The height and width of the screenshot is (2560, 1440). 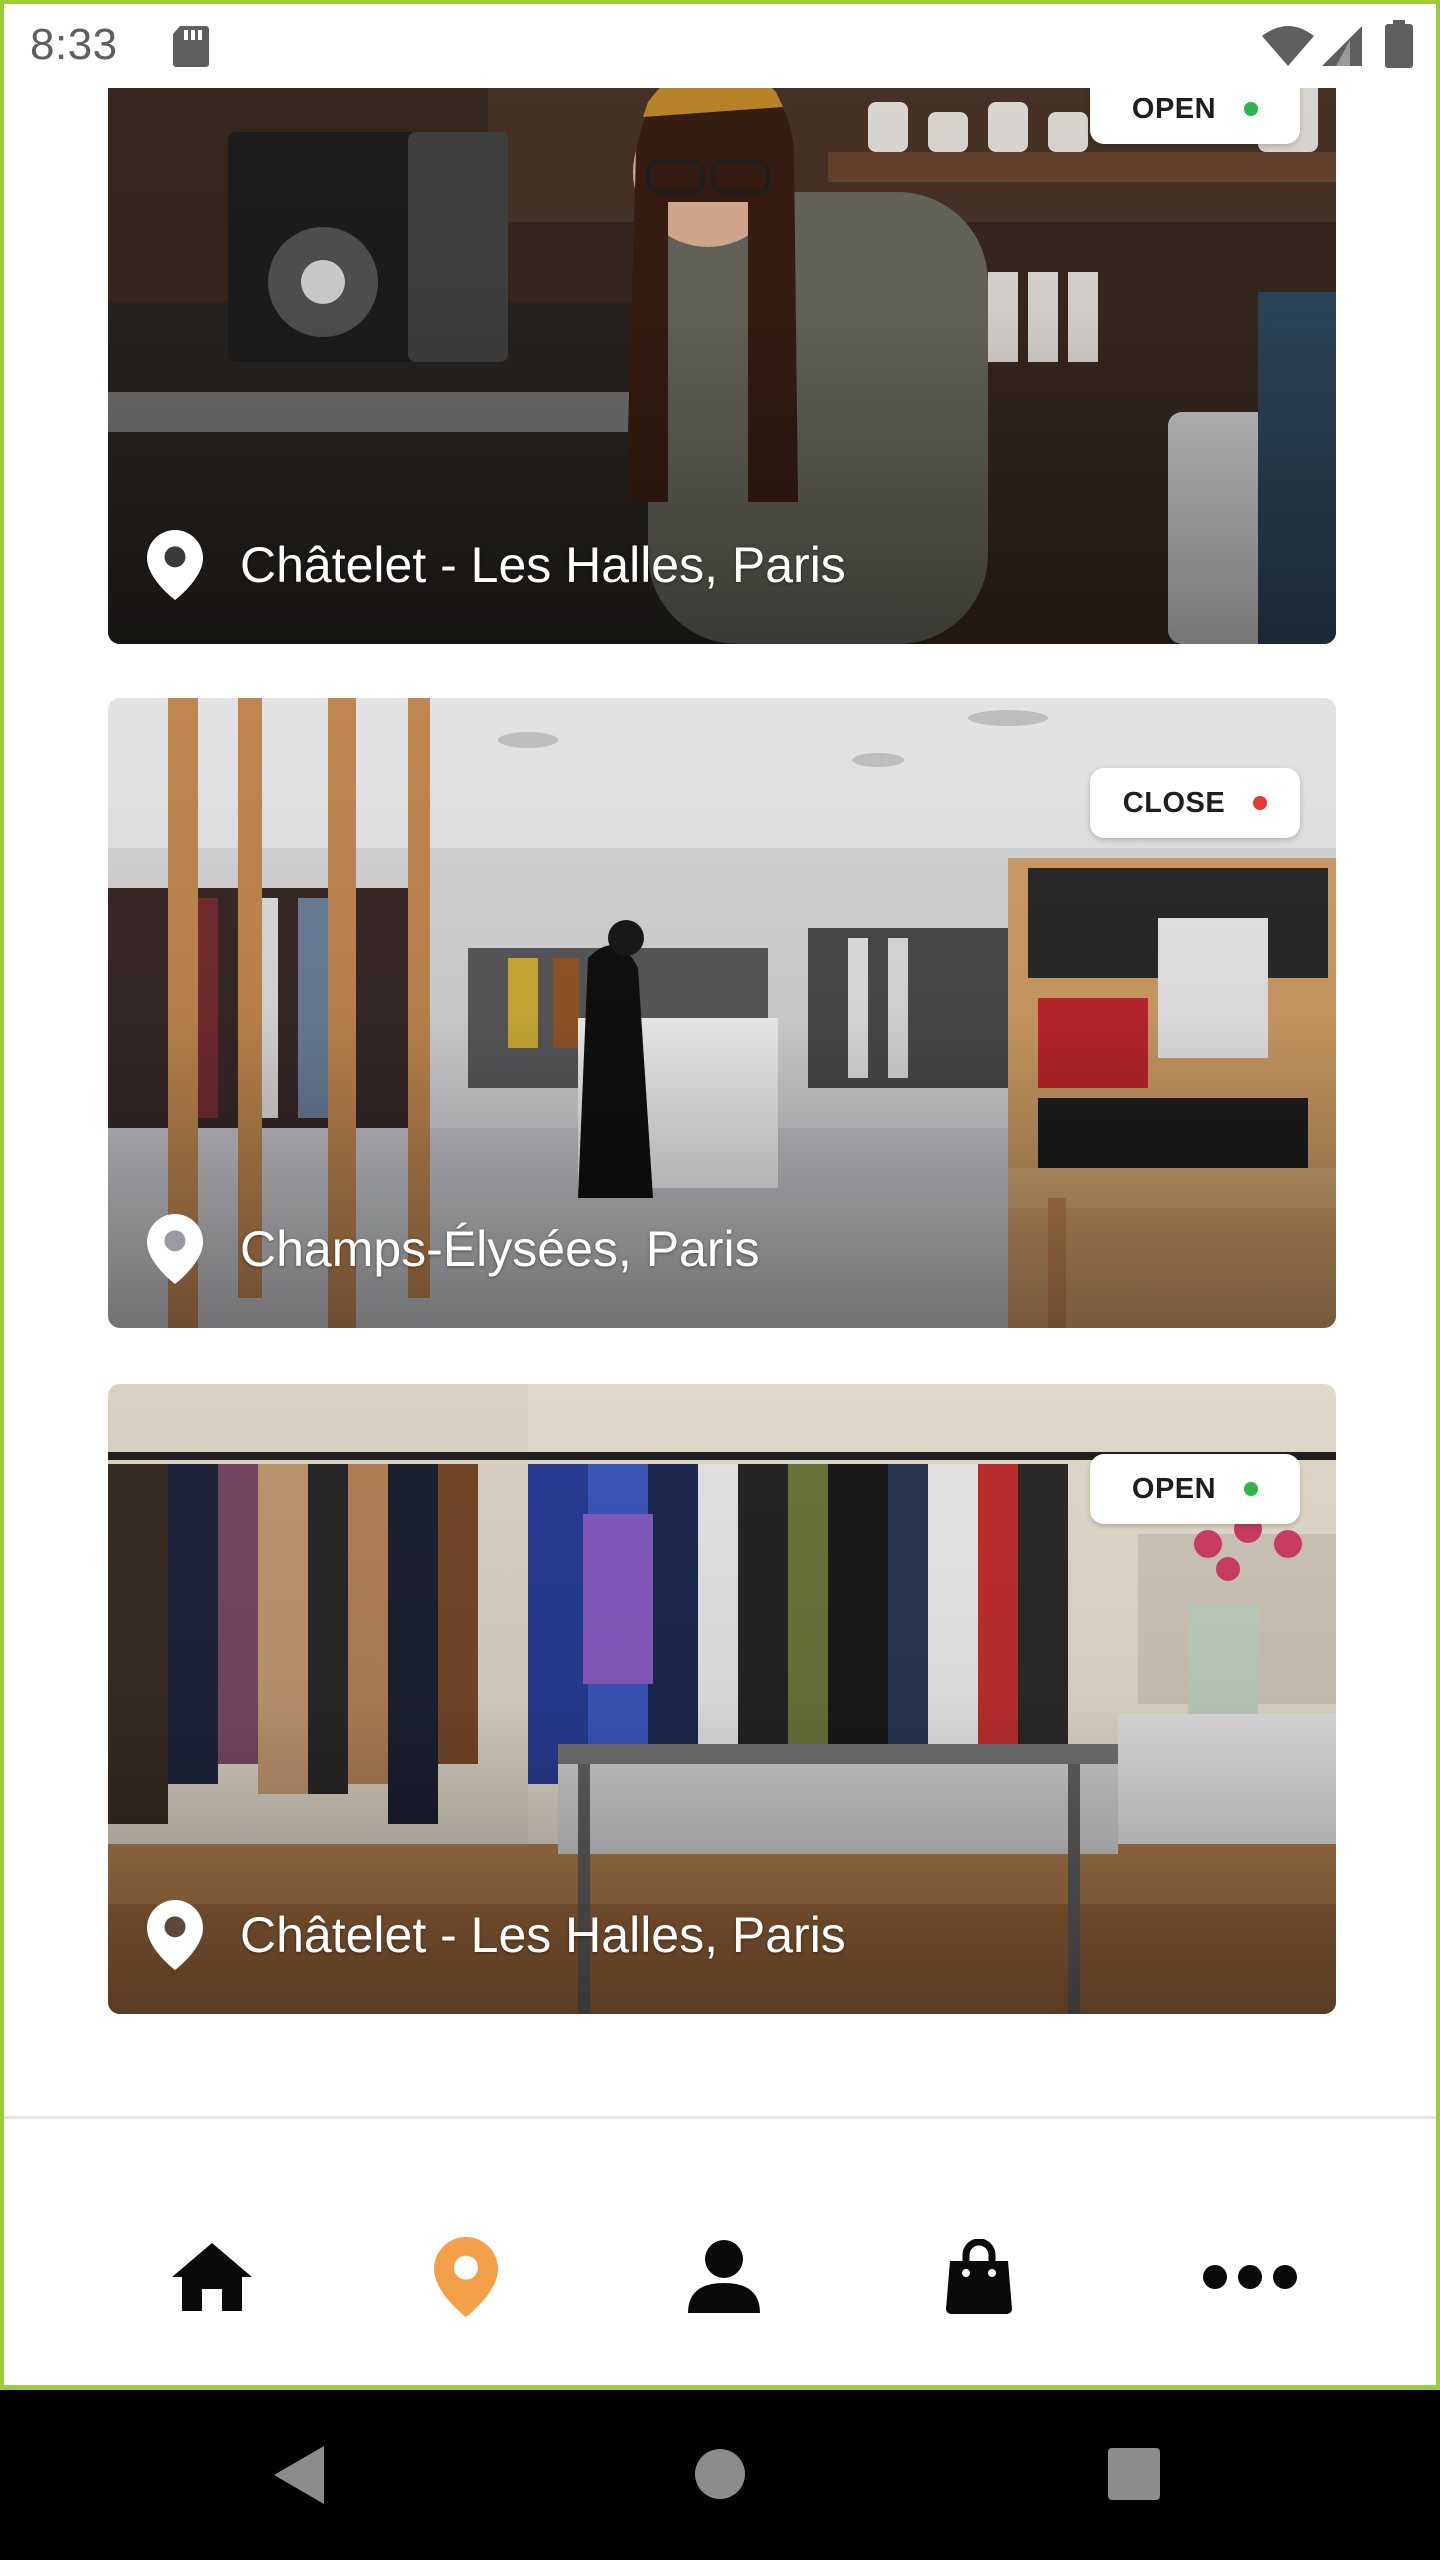 I want to click on status-badge: CLOSE, so click(x=1195, y=803).